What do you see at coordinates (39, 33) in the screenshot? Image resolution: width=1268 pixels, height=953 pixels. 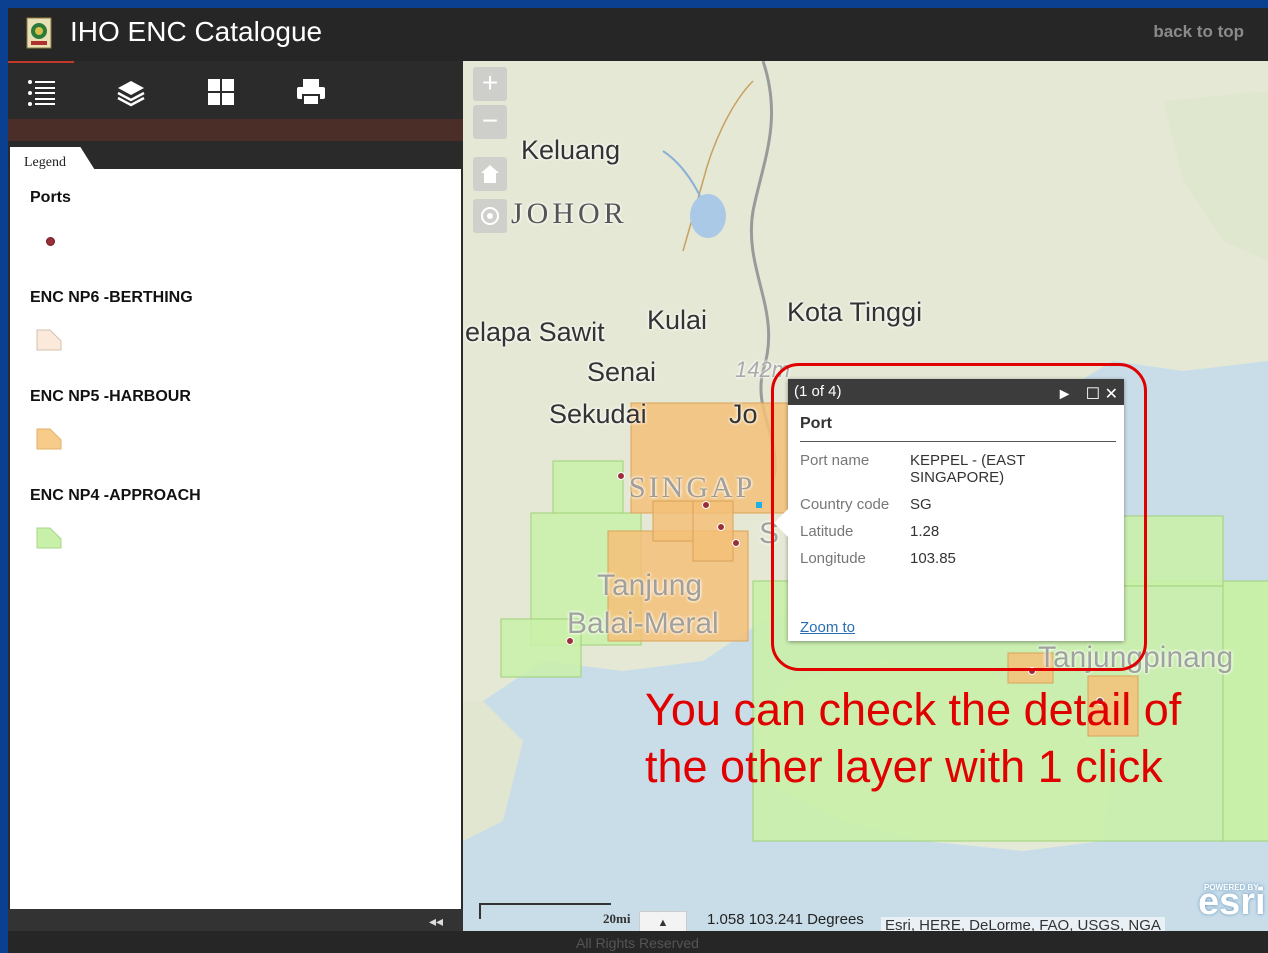 I see `iho-logo-icon` at bounding box center [39, 33].